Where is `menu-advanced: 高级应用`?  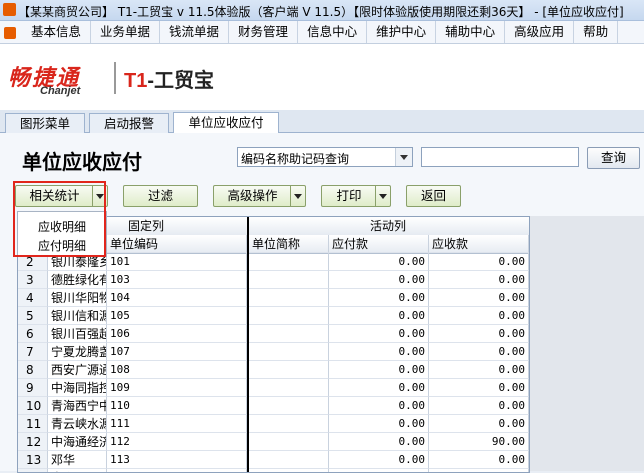
menu-advanced: 高级应用 is located at coordinates (540, 32).